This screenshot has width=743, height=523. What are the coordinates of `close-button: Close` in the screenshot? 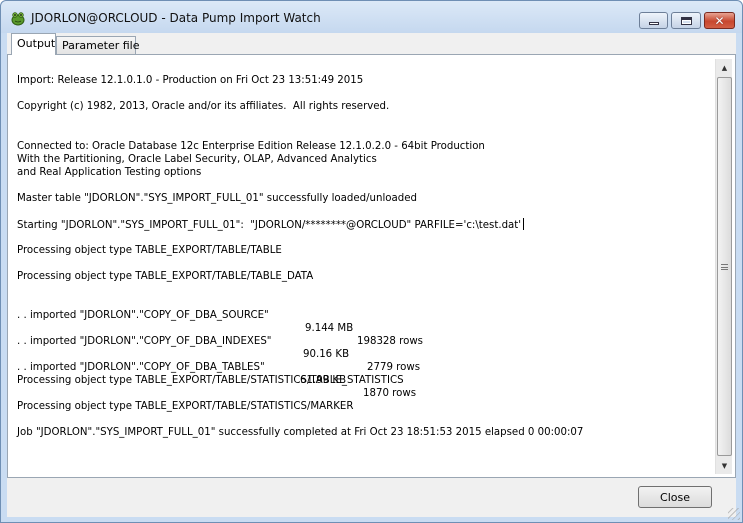 It's located at (675, 497).